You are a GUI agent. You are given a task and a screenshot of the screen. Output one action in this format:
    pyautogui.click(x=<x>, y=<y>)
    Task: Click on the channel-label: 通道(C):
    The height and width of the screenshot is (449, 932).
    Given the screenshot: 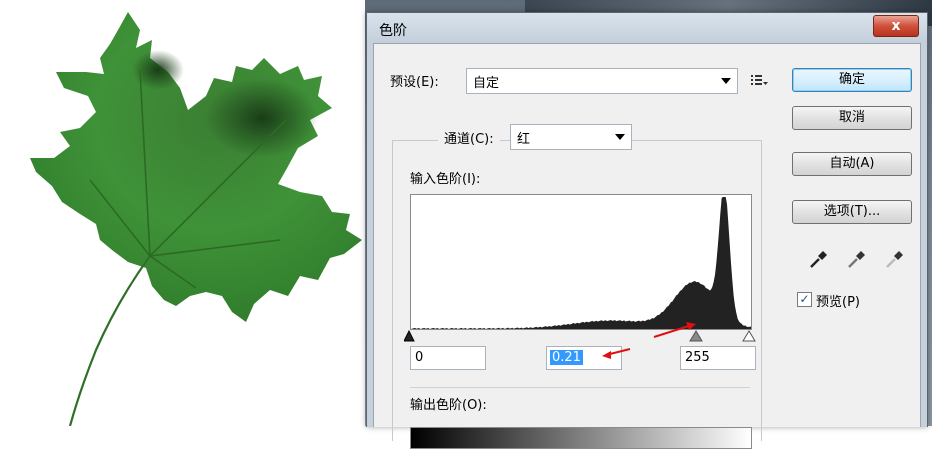 What is the action you would take?
    pyautogui.click(x=469, y=137)
    